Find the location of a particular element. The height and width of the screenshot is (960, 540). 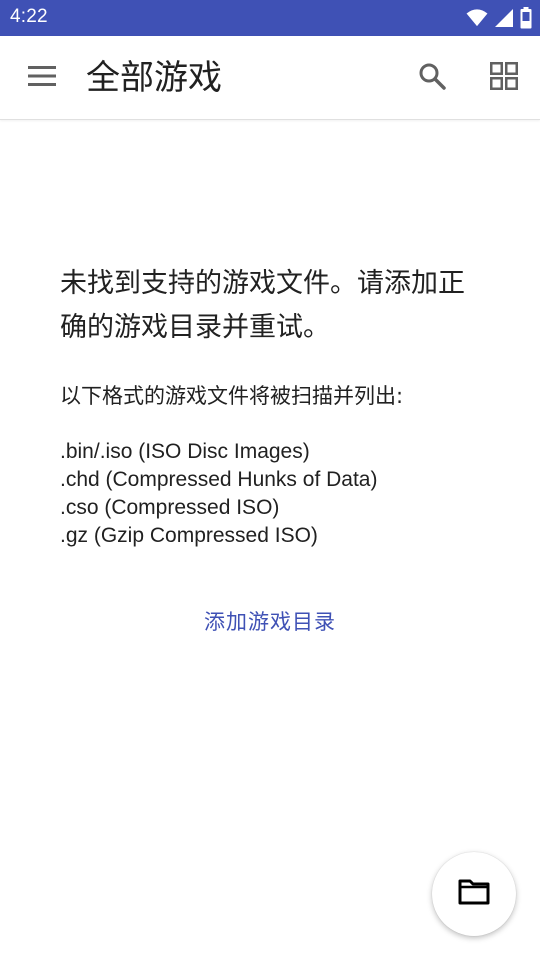

empty-state-message: 未找到支持的游戏文件。请添加正确的游戏目录并重试。 is located at coordinates (262, 305).